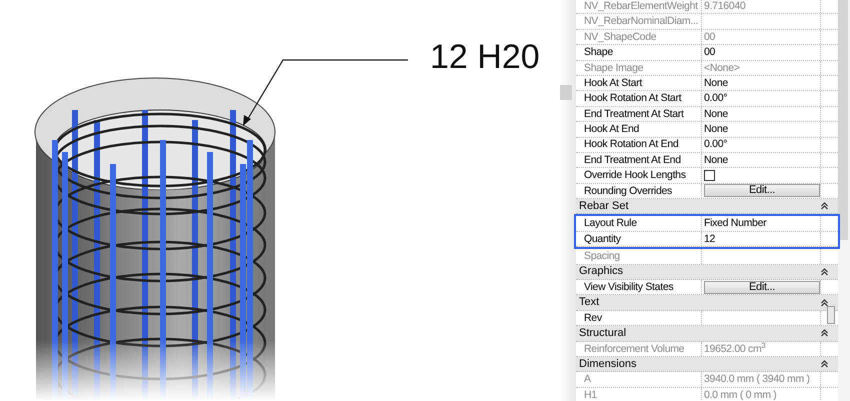  Describe the element at coordinates (589, 302) in the screenshot. I see `group-title: Text` at that location.